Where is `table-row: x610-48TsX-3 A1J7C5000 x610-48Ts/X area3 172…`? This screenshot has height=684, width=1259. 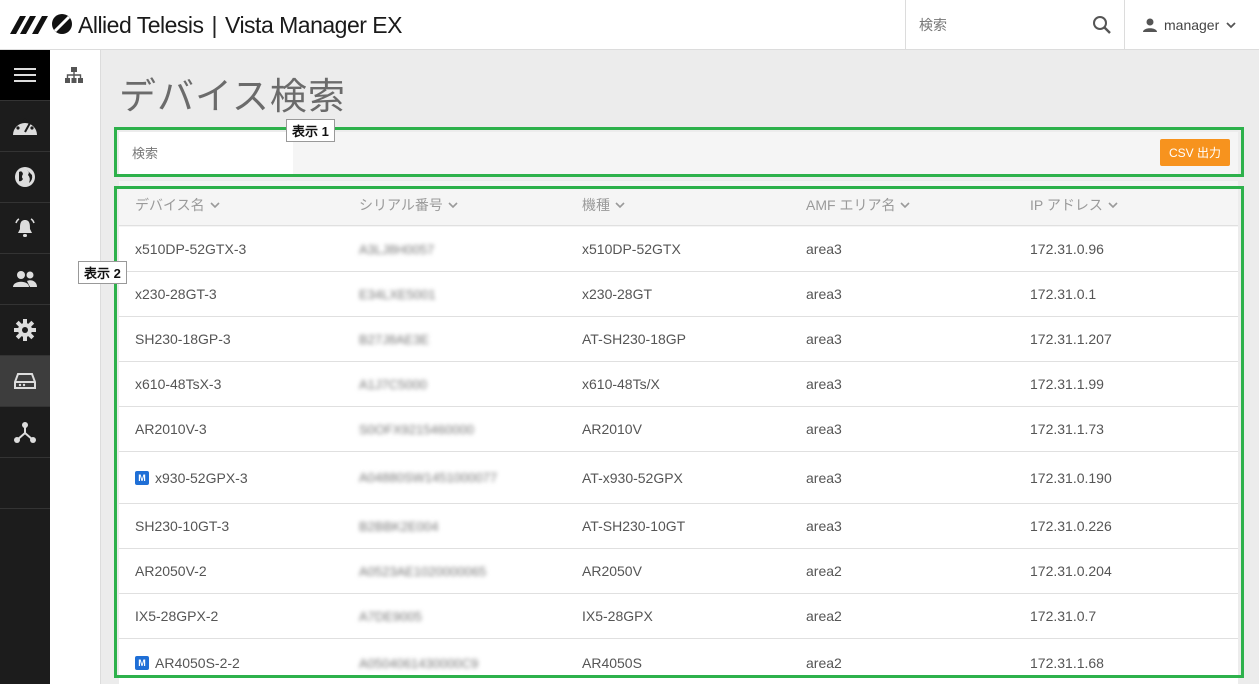 table-row: x610-48TsX-3 A1J7C5000 x610-48Ts/X area3 172… is located at coordinates (678, 384).